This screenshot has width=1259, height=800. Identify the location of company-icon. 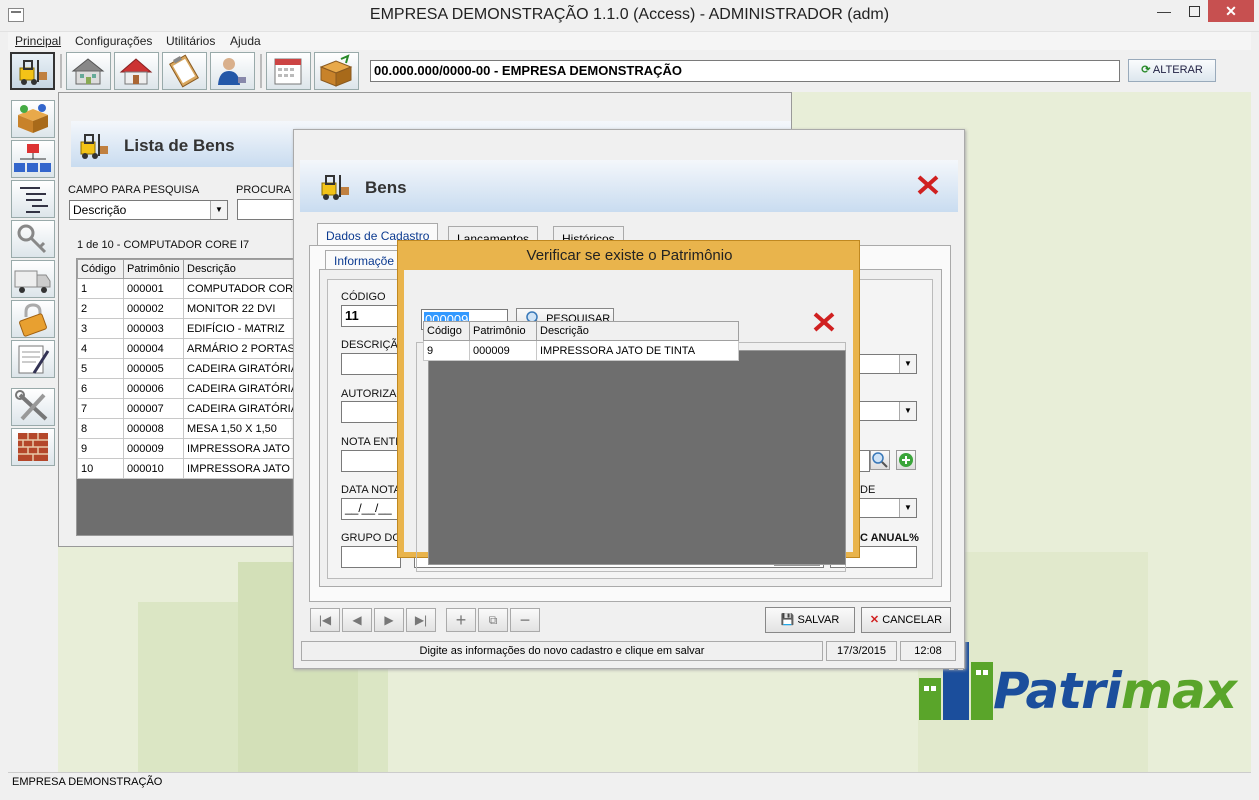
(88, 71).